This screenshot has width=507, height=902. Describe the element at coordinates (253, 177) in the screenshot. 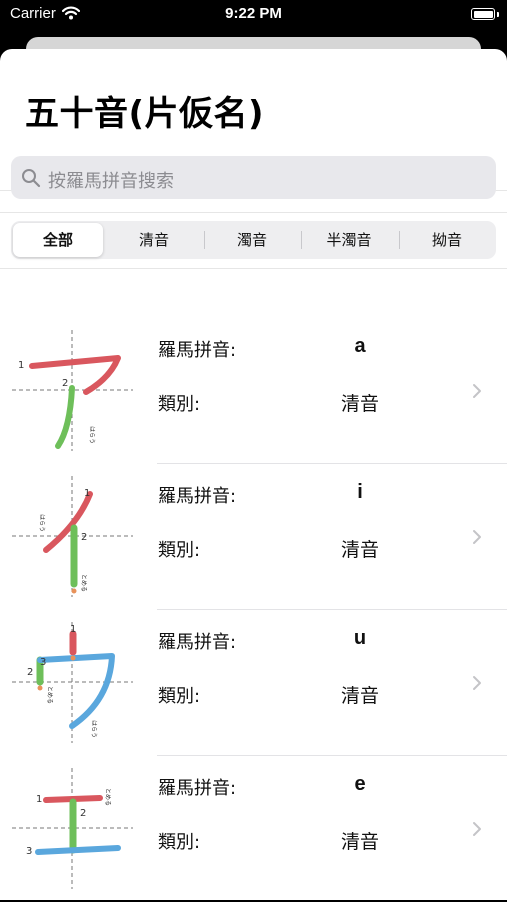

I see `search-bar: 按羅馬拼音搜索` at that location.